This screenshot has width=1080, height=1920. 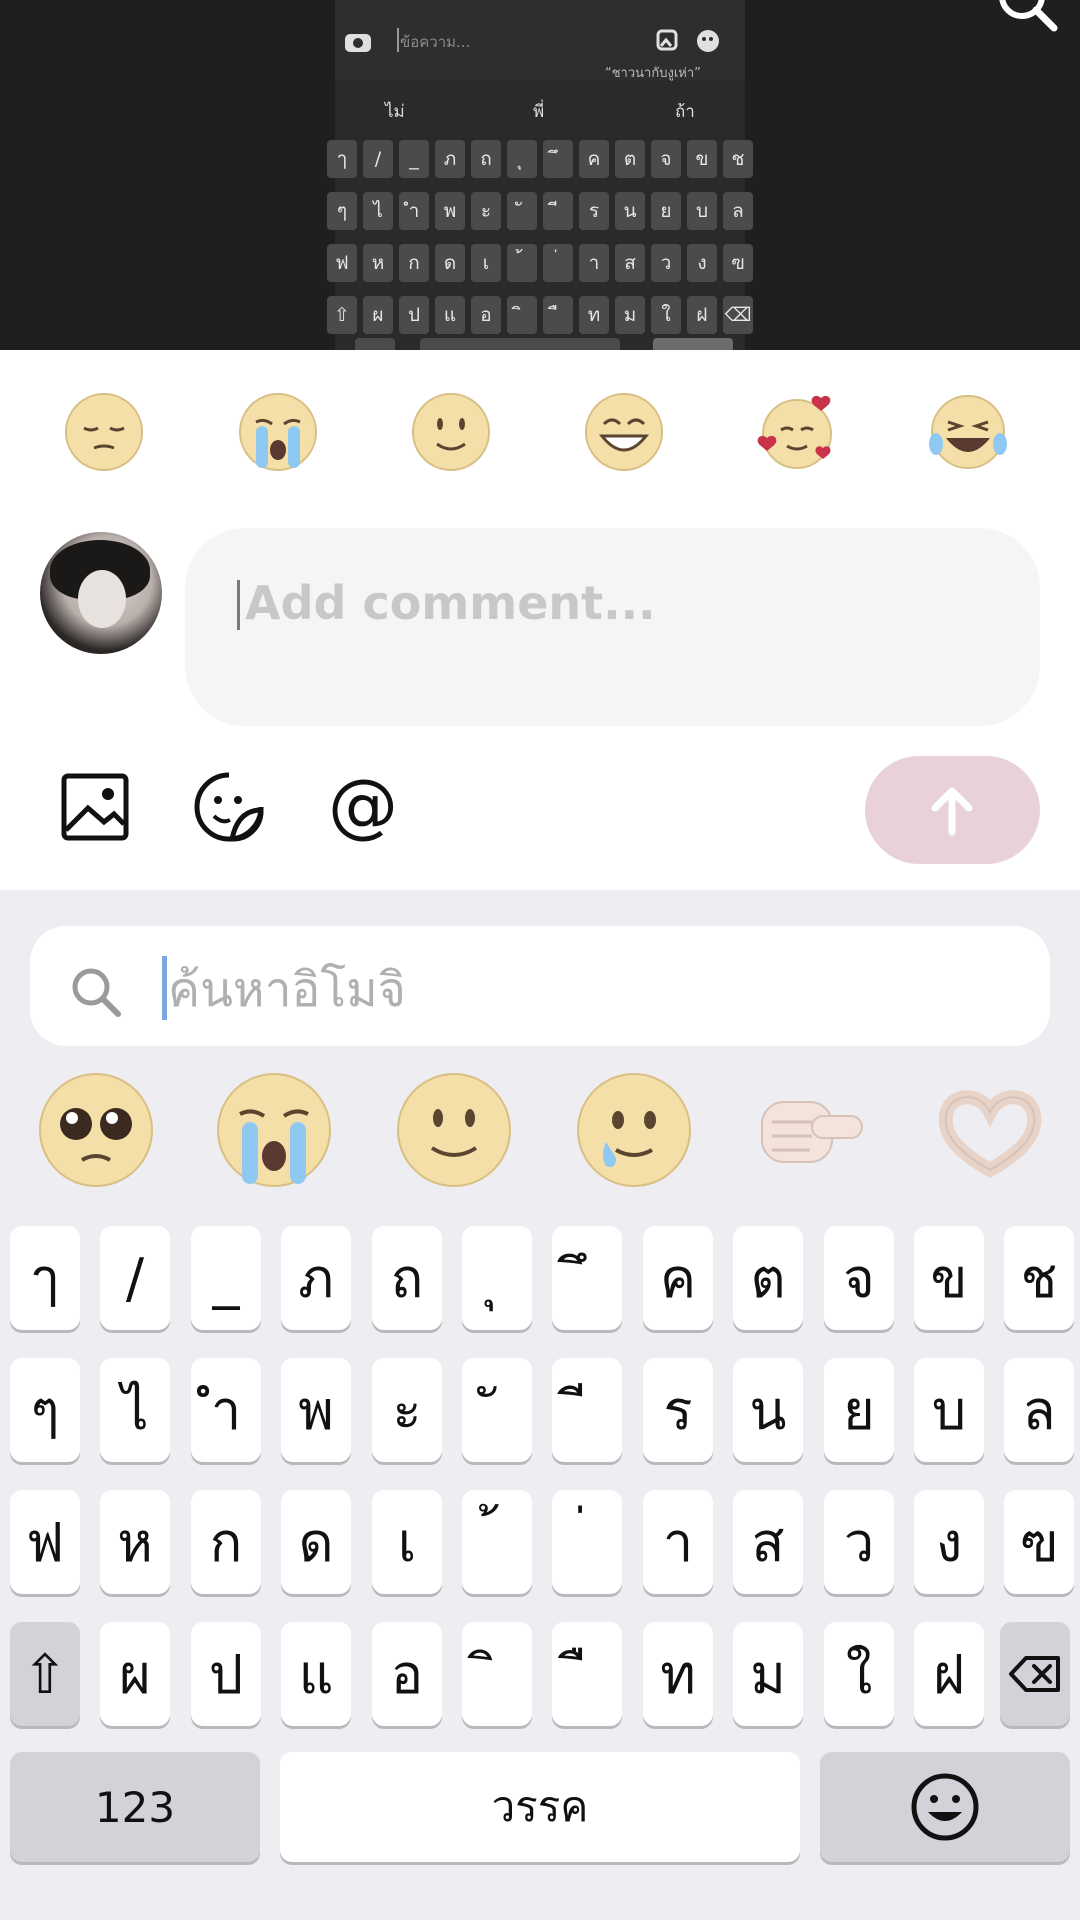 What do you see at coordinates (363, 807) in the screenshot?
I see `mention-icon: @` at bounding box center [363, 807].